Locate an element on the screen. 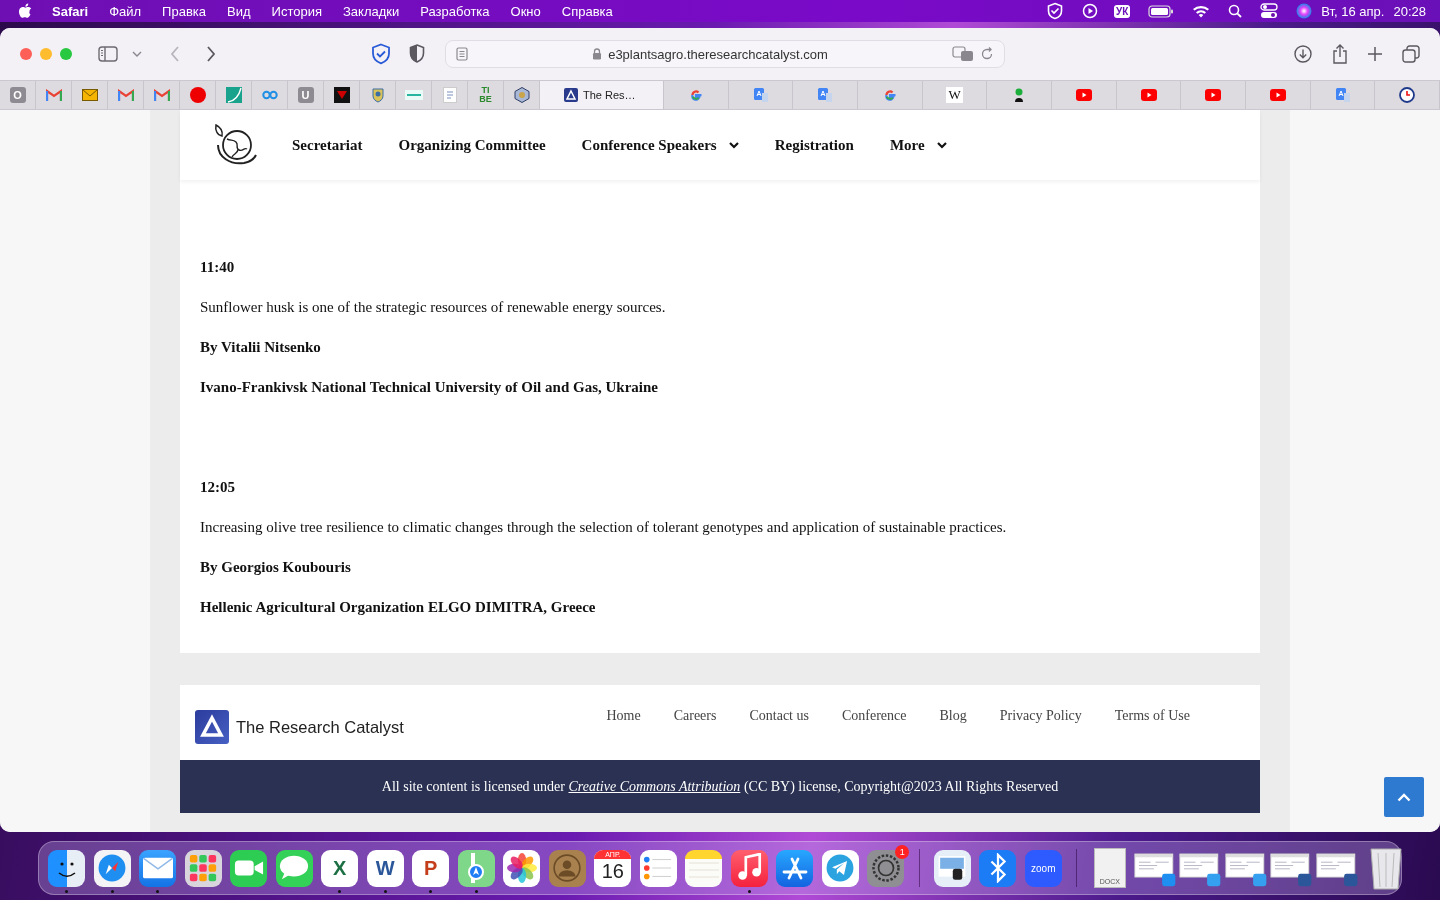 This screenshot has width=1440, height=900. play-logo-icon is located at coordinates (1213, 95).